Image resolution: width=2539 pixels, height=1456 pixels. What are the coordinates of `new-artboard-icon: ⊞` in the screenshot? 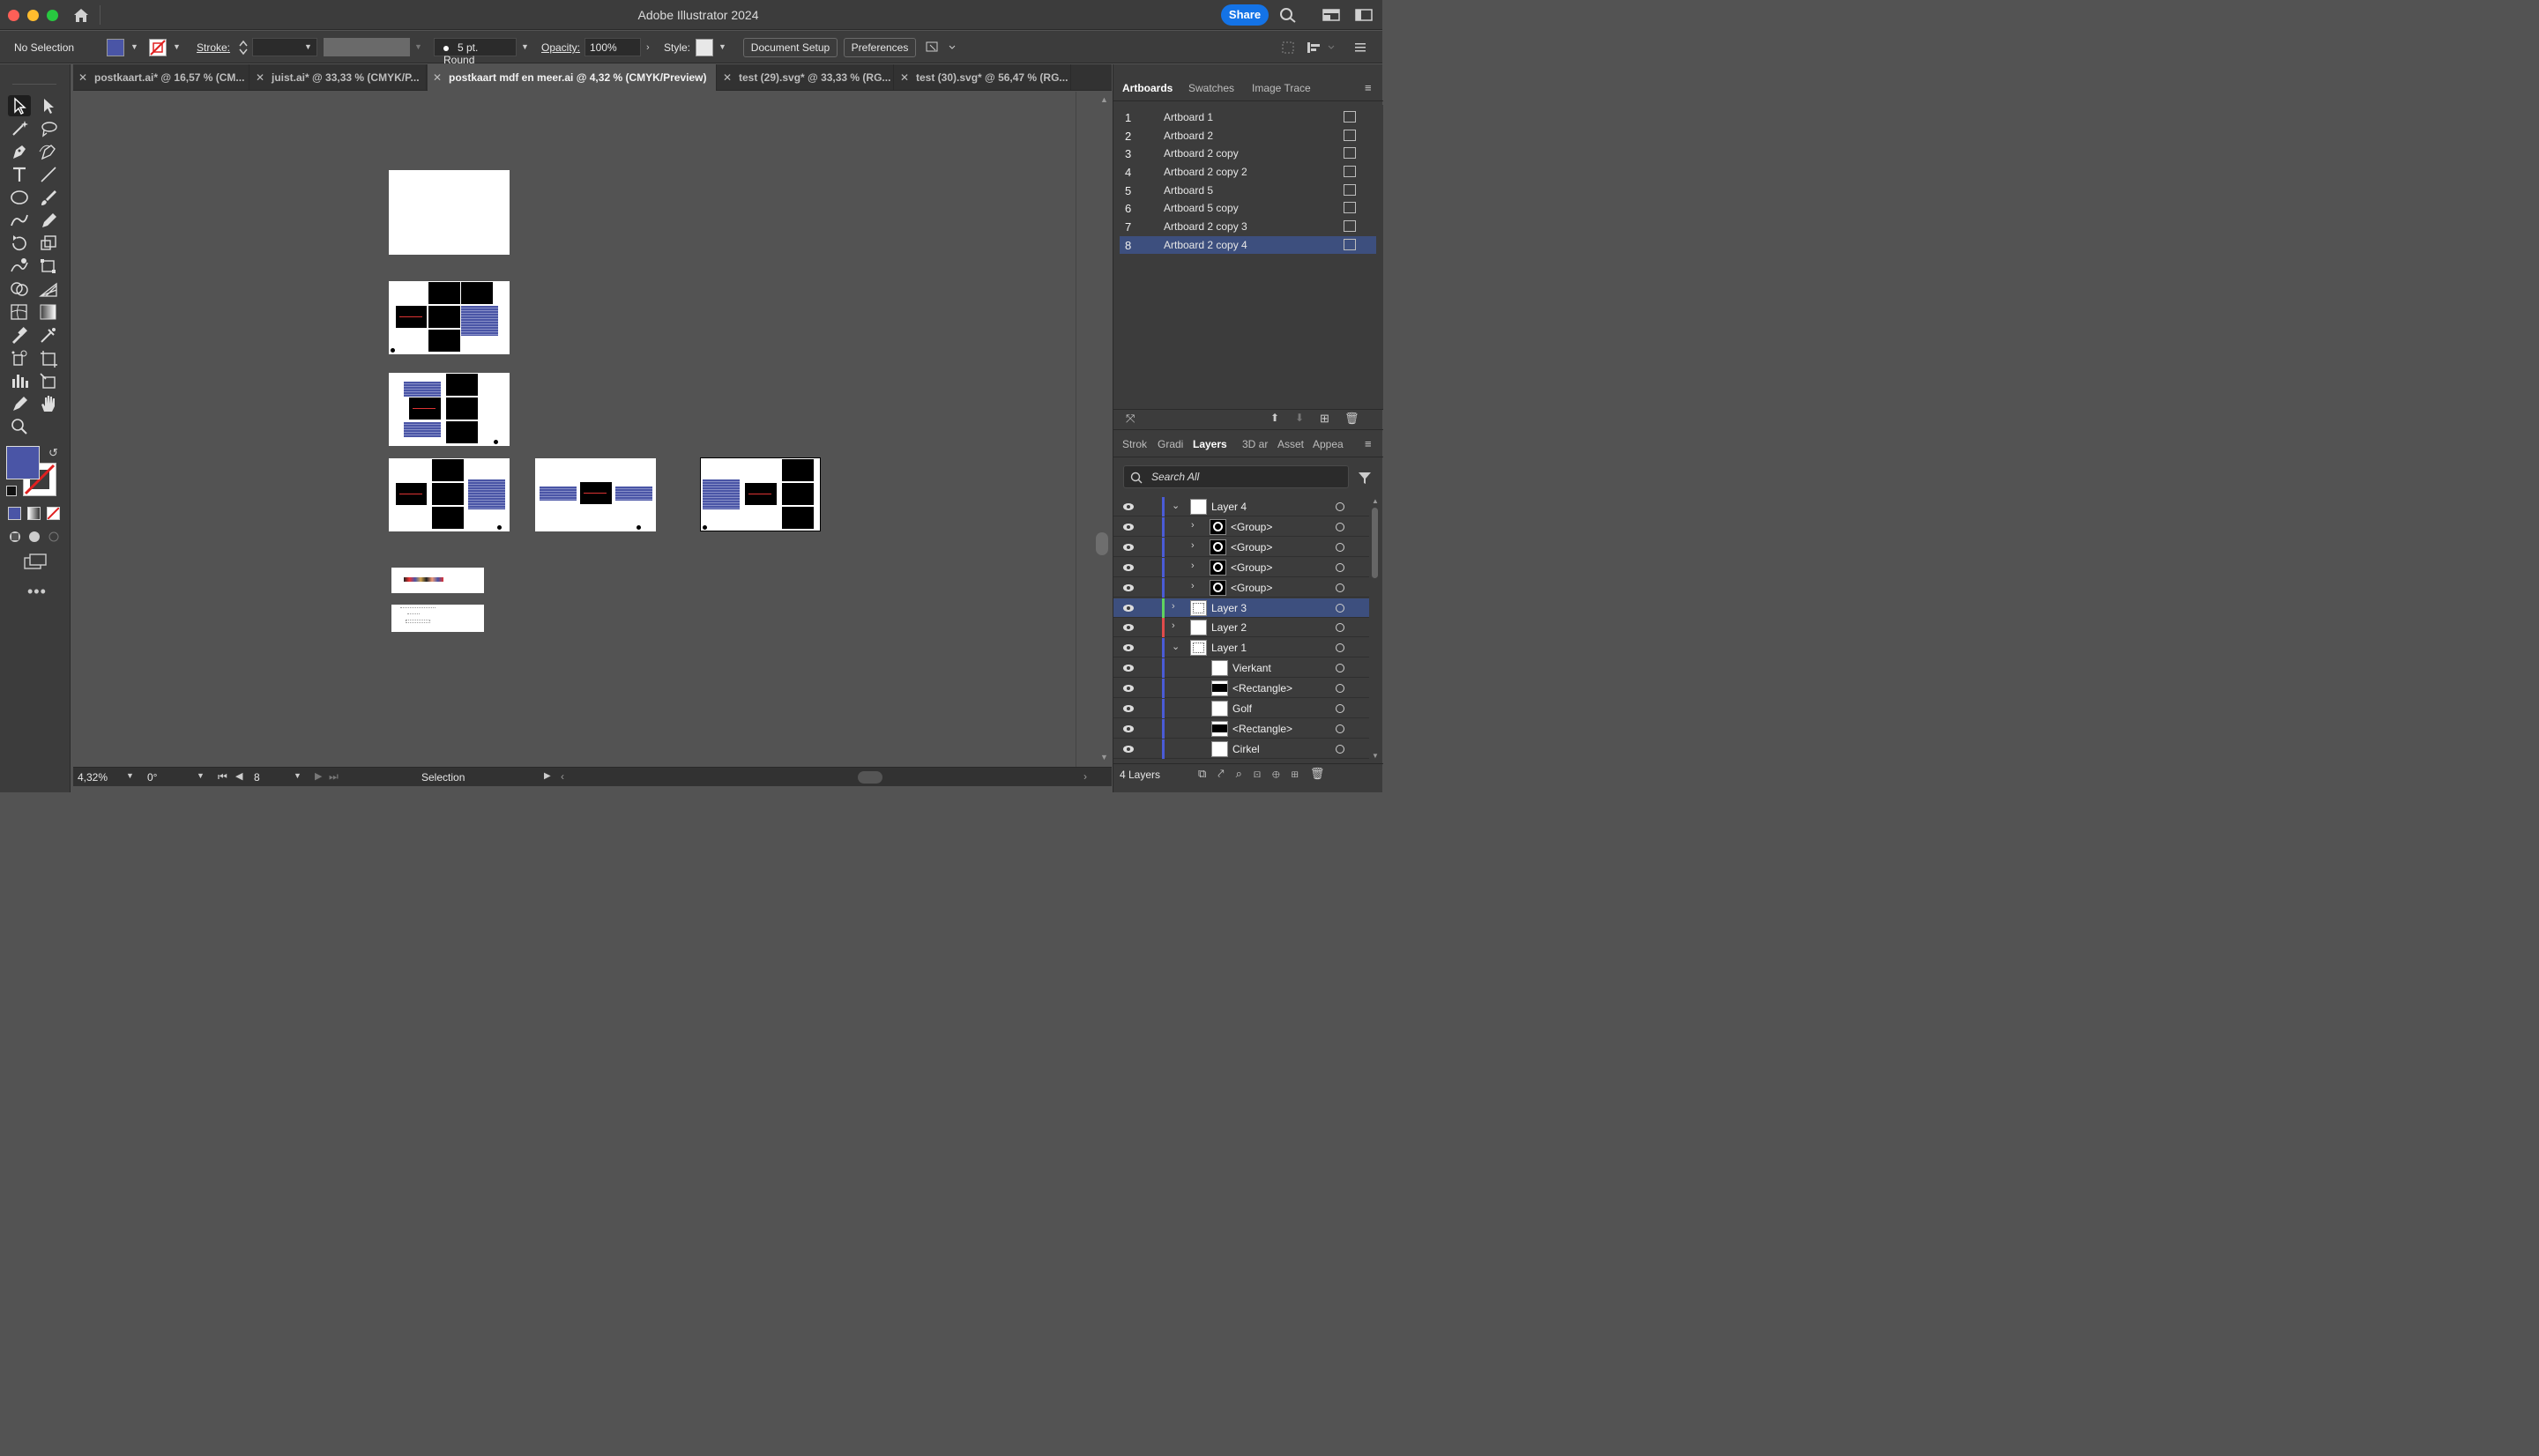 It's located at (1324, 419).